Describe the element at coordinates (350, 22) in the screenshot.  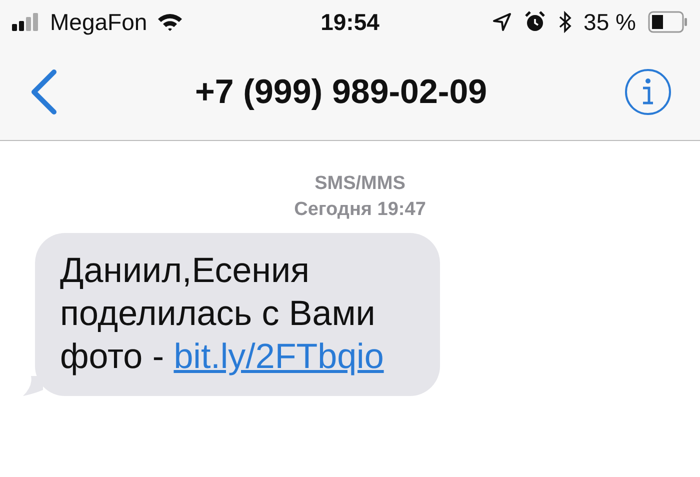
I see `clock-time: 19:54` at that location.